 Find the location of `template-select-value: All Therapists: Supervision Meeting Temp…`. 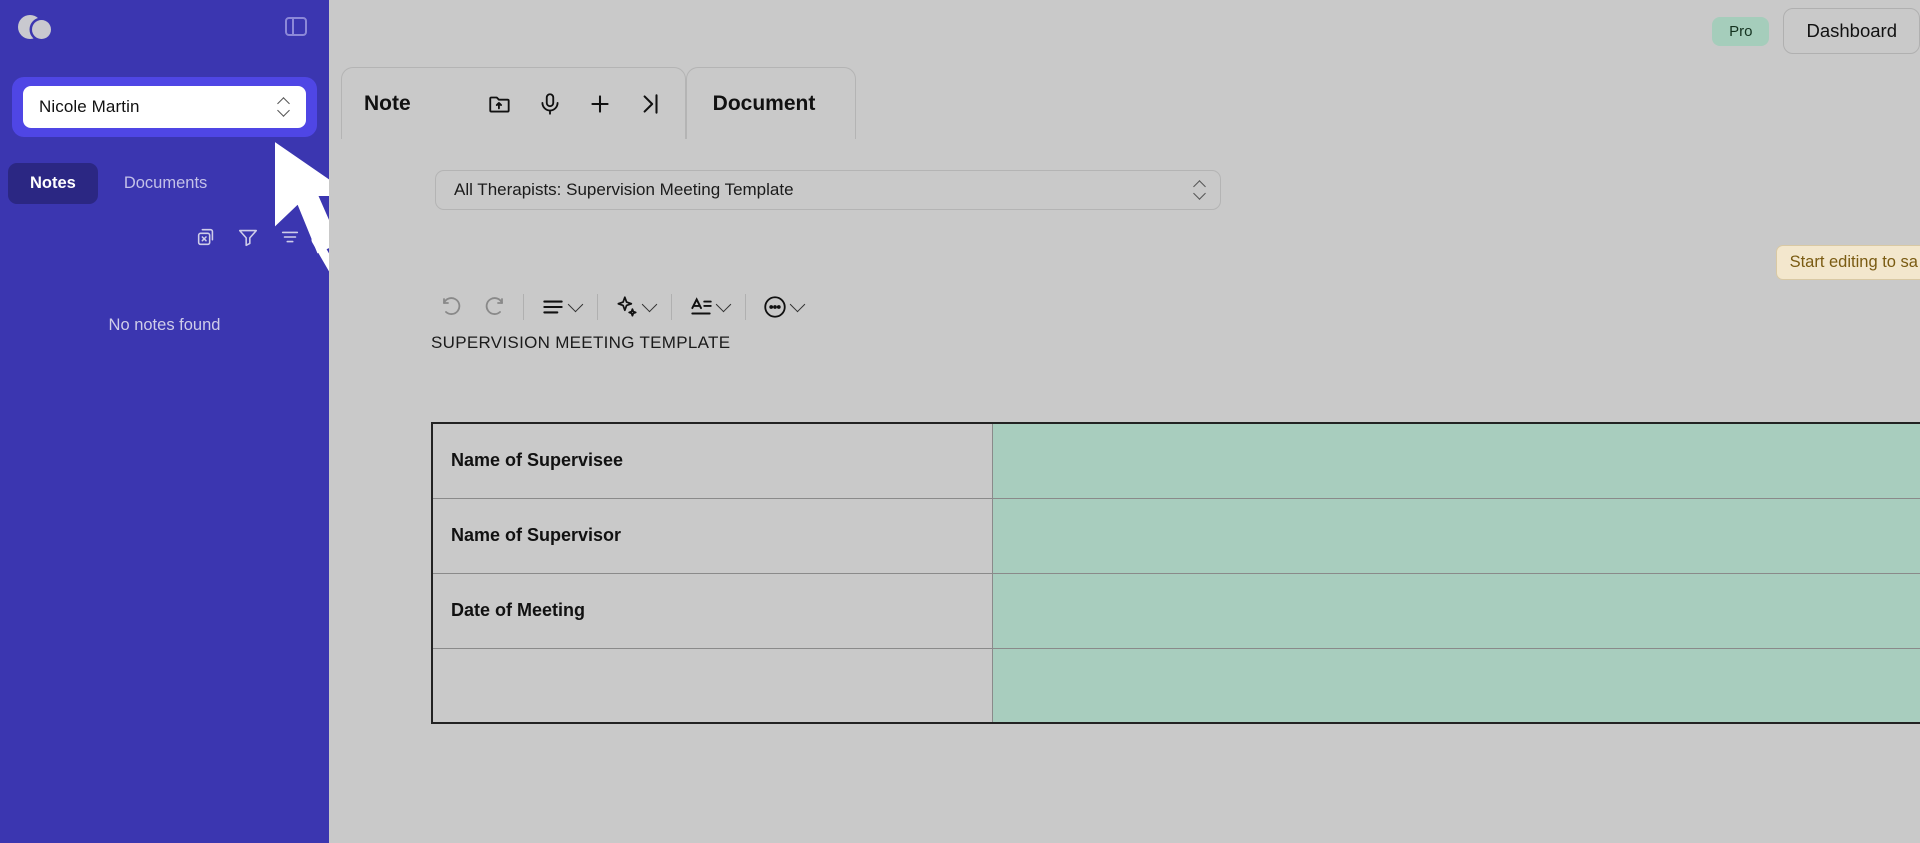

template-select-value: All Therapists: Supervision Meeting Temp… is located at coordinates (624, 189).